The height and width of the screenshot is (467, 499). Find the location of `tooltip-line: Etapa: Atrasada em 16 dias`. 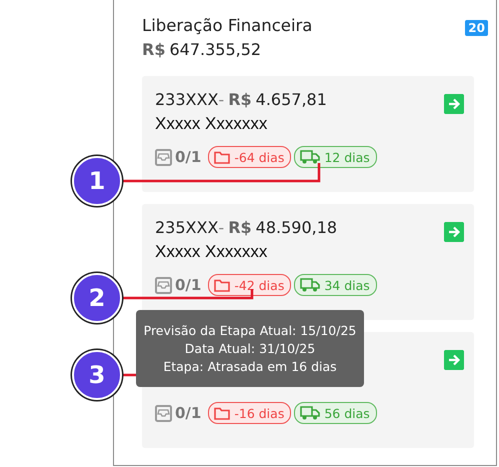

tooltip-line: Etapa: Atrasada em 16 dias is located at coordinates (250, 367).